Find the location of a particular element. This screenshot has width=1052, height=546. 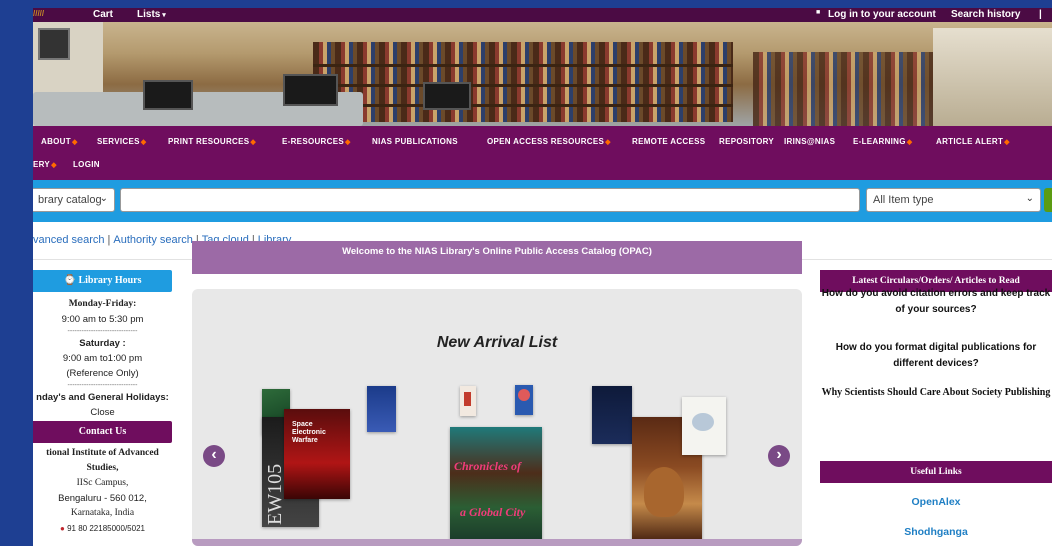

address-line1: IISc Campus, is located at coordinates (102, 483).